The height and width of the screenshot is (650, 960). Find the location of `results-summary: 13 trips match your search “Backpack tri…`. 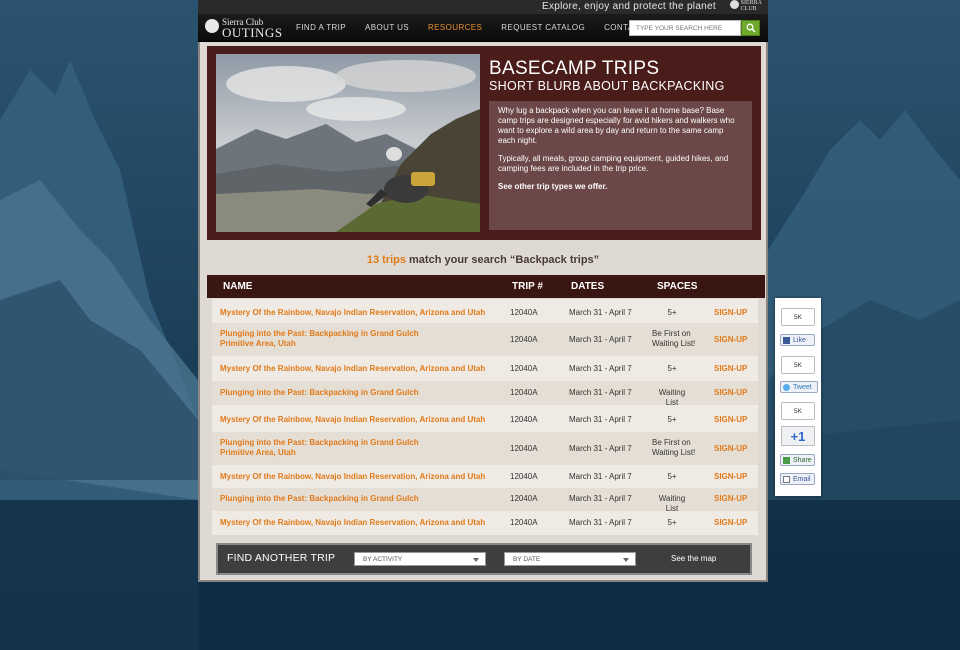

results-summary: 13 trips match your search “Backpack tri… is located at coordinates (483, 260).